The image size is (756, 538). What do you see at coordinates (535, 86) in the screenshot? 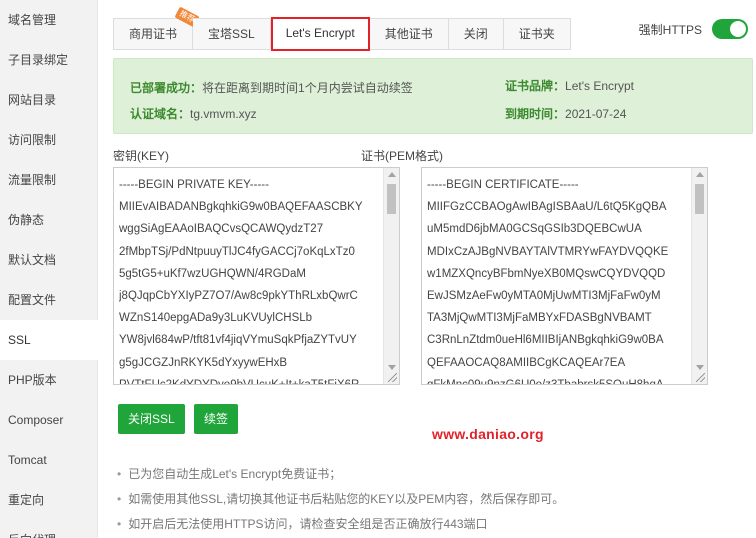
I see `cert-brand-label: 证书品牌：` at bounding box center [535, 86].